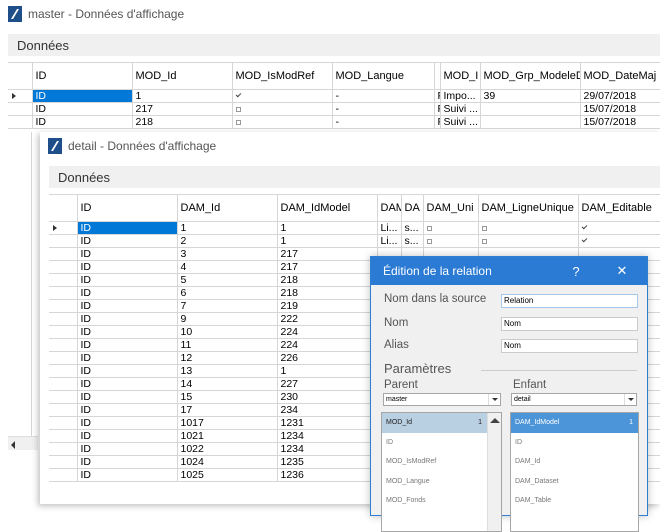  What do you see at coordinates (620, 96) in the screenshot?
I see `table-cell: 29/07/2018` at bounding box center [620, 96].